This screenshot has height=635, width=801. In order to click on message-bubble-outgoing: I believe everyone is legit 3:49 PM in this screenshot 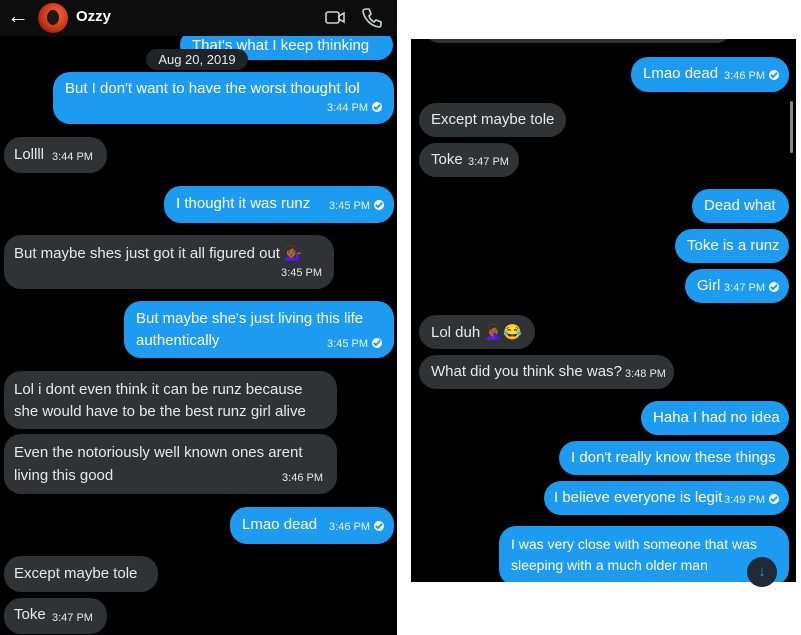, I will do `click(666, 498)`.